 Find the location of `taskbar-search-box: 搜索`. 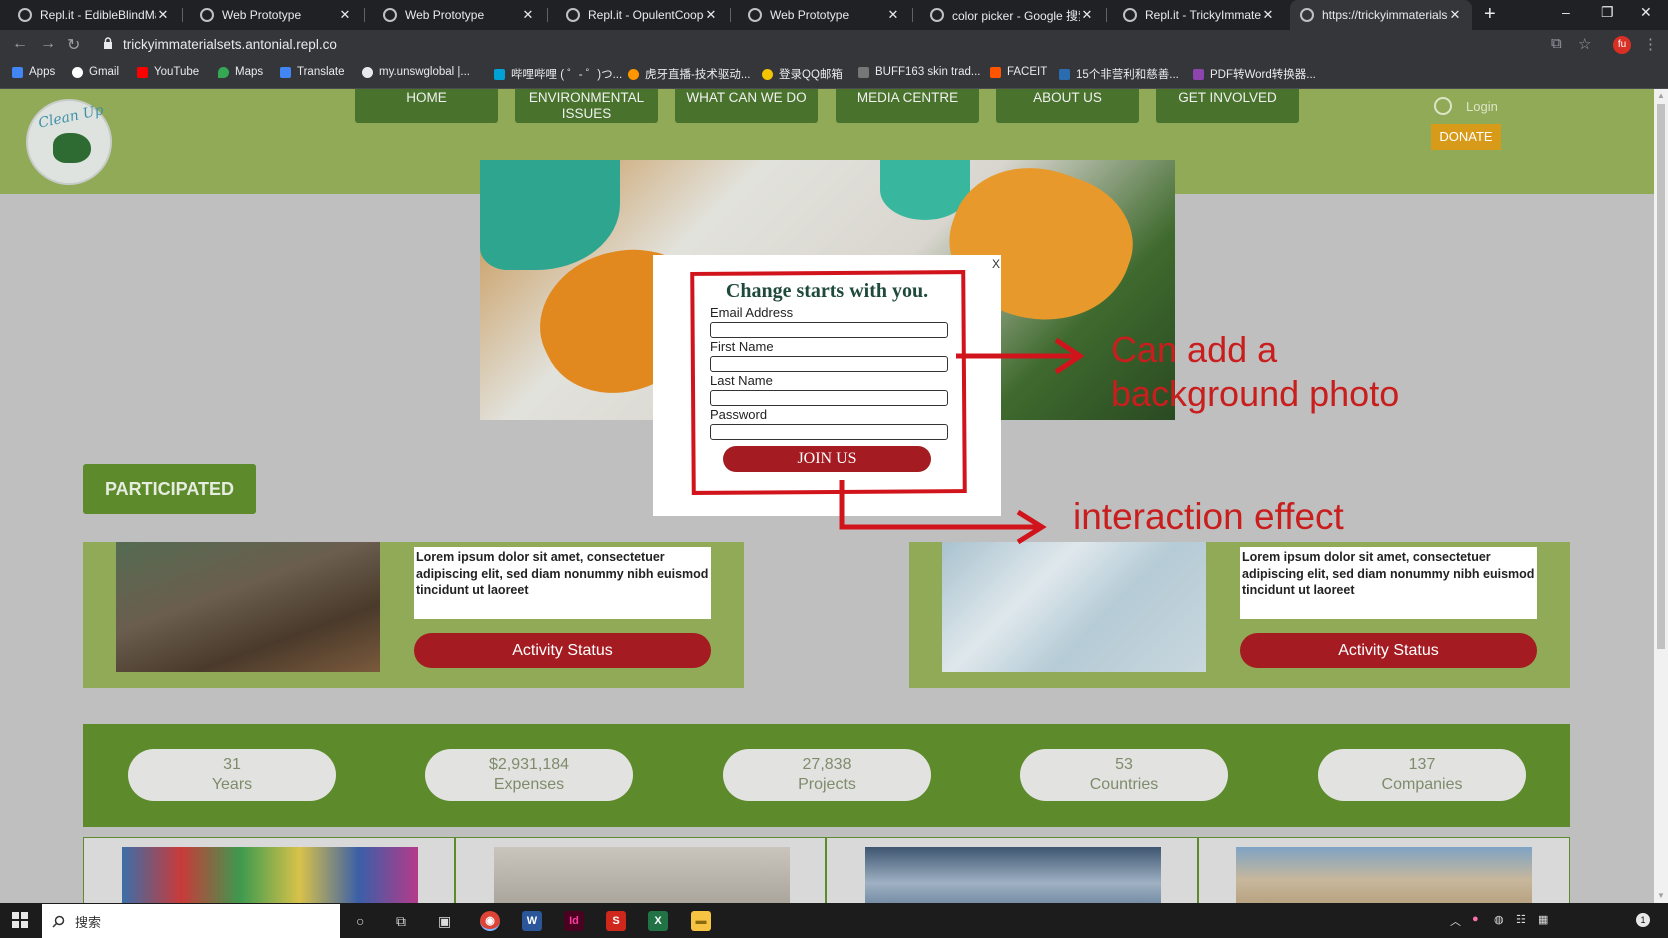

taskbar-search-box: 搜索 is located at coordinates (191, 921).